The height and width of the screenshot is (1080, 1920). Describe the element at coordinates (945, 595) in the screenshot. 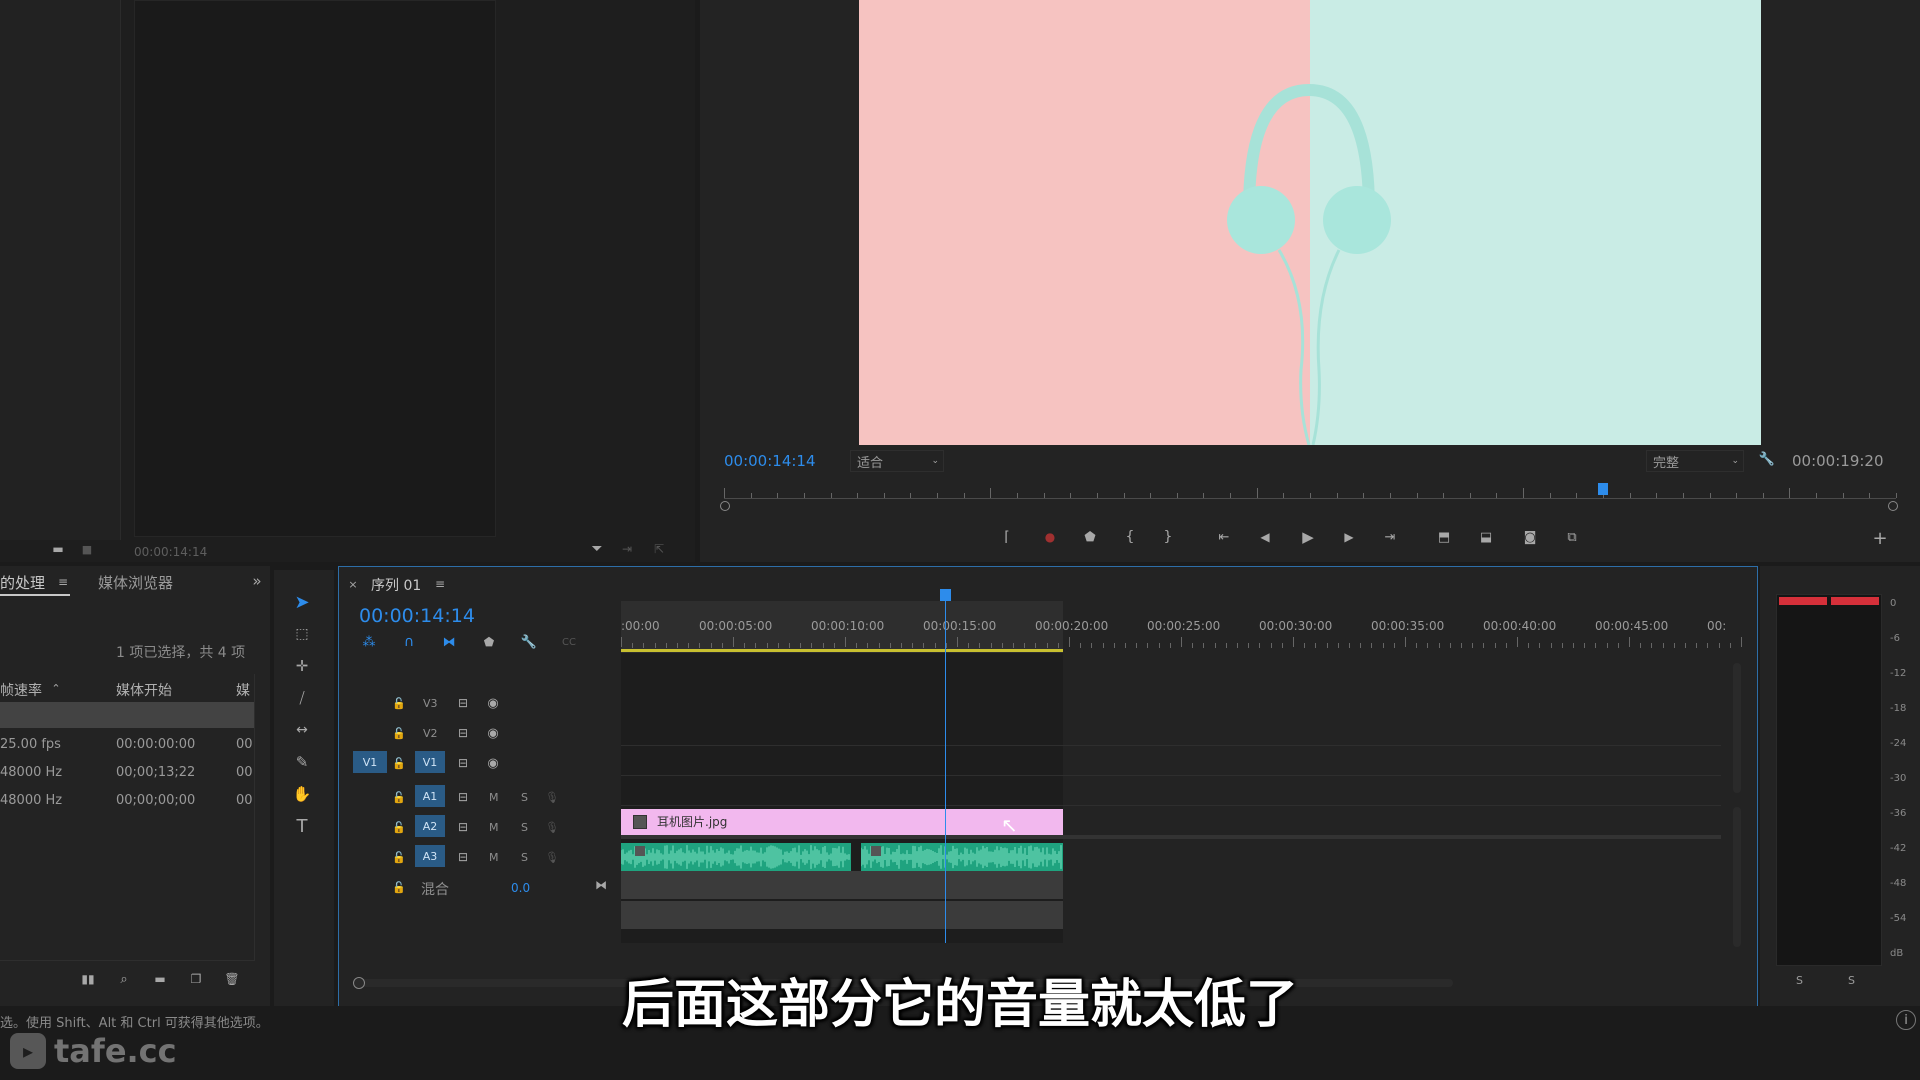

I see `playhead-handle` at that location.